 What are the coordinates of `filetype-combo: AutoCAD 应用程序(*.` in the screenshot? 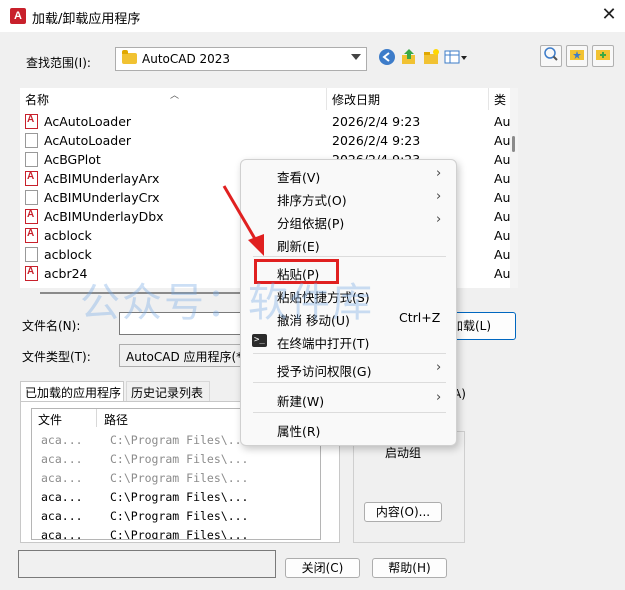 It's located at (182, 355).